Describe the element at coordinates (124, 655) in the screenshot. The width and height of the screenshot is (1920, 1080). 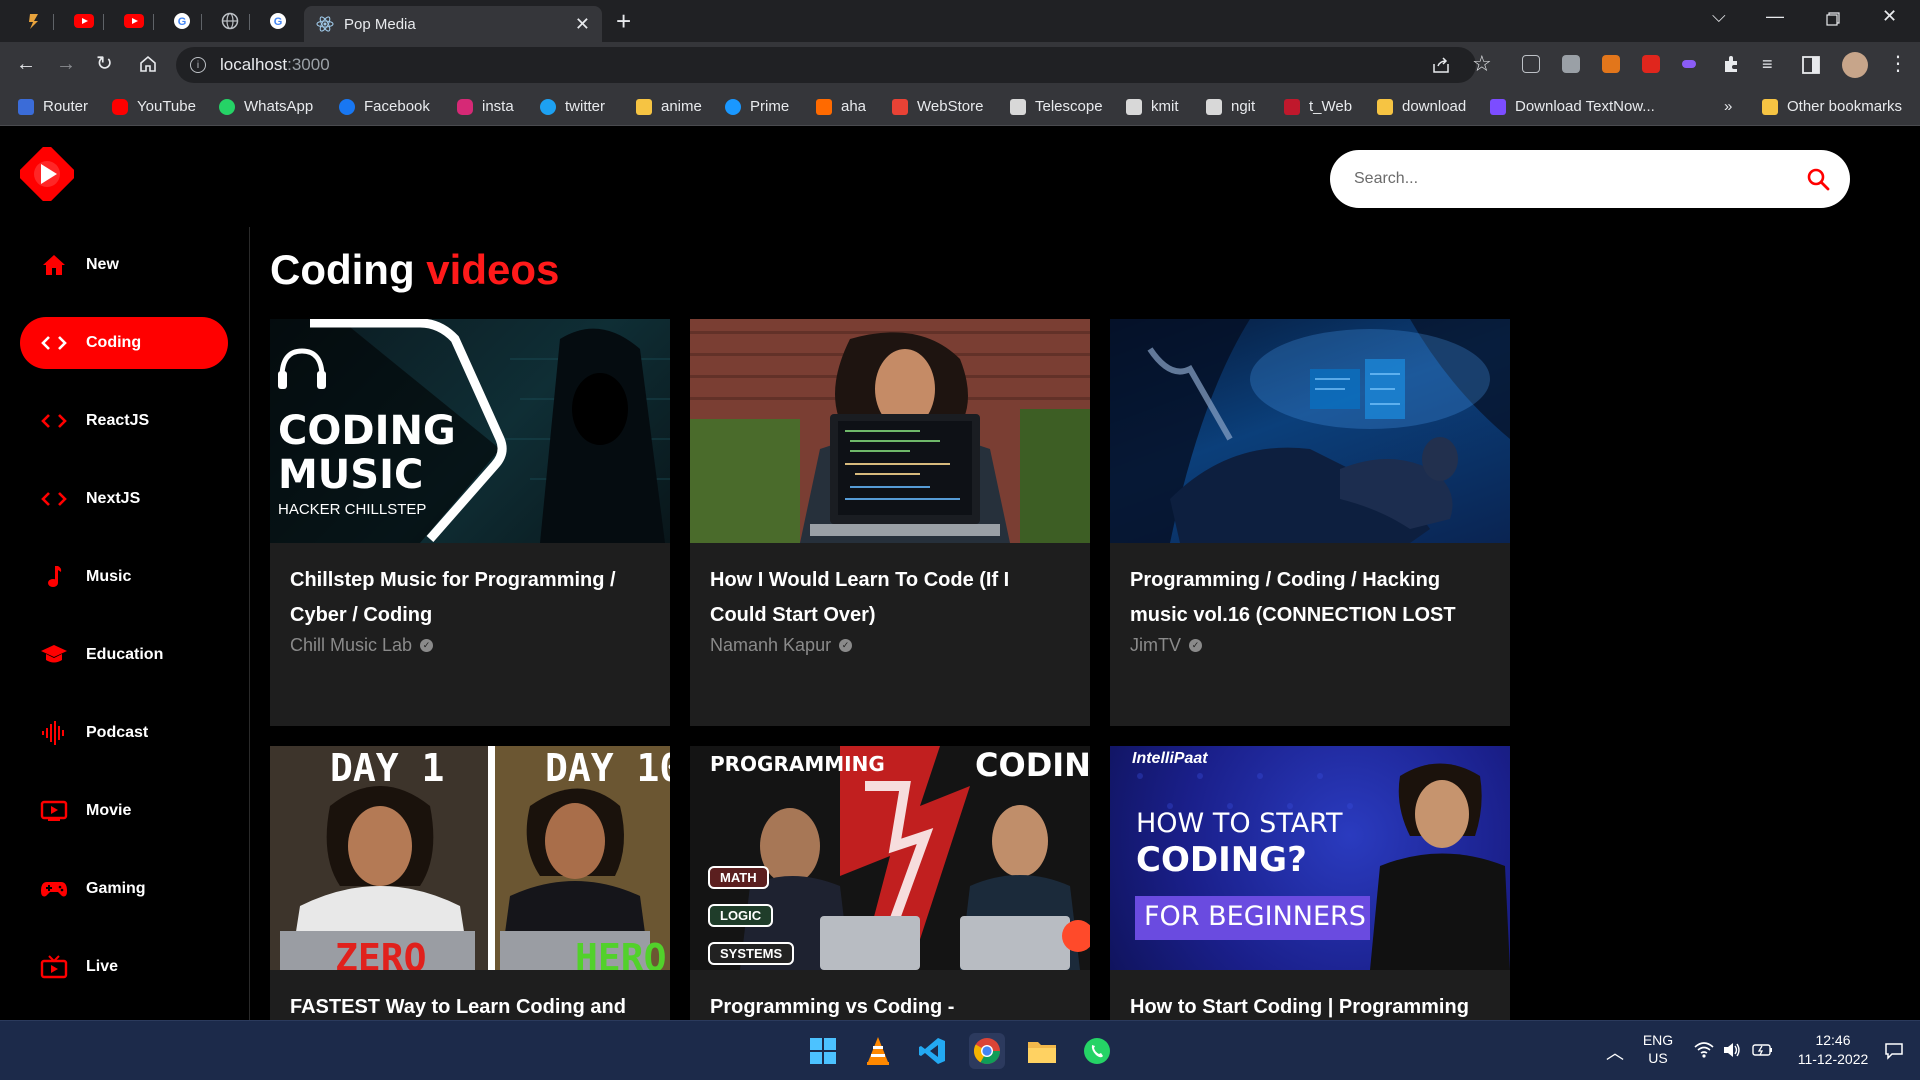
I see `sidebar-item-education: Education` at that location.